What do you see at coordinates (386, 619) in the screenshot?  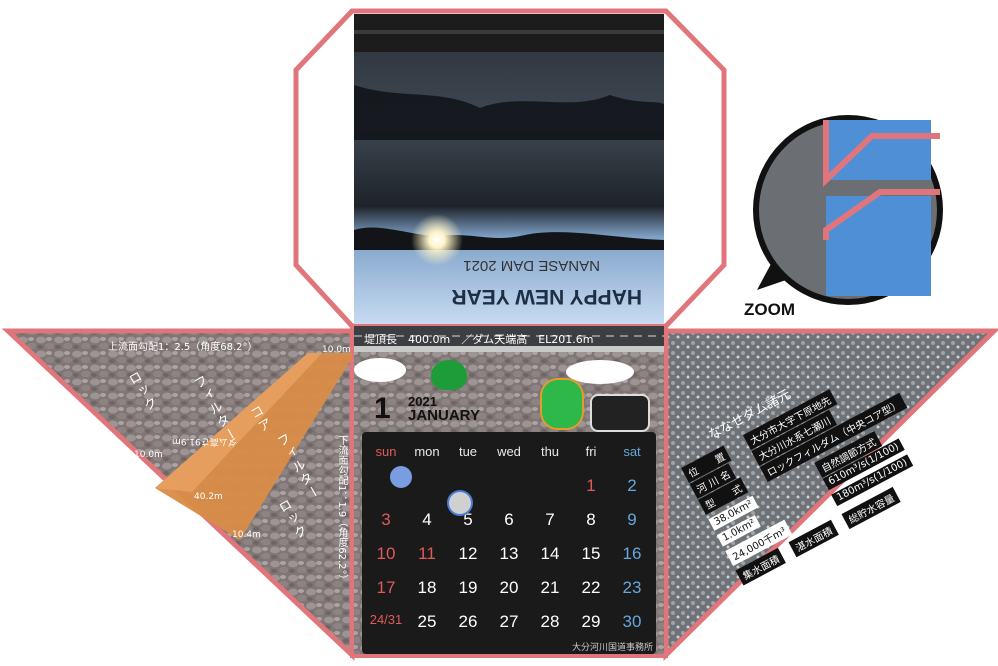 I see `calendar-day: 24/31` at bounding box center [386, 619].